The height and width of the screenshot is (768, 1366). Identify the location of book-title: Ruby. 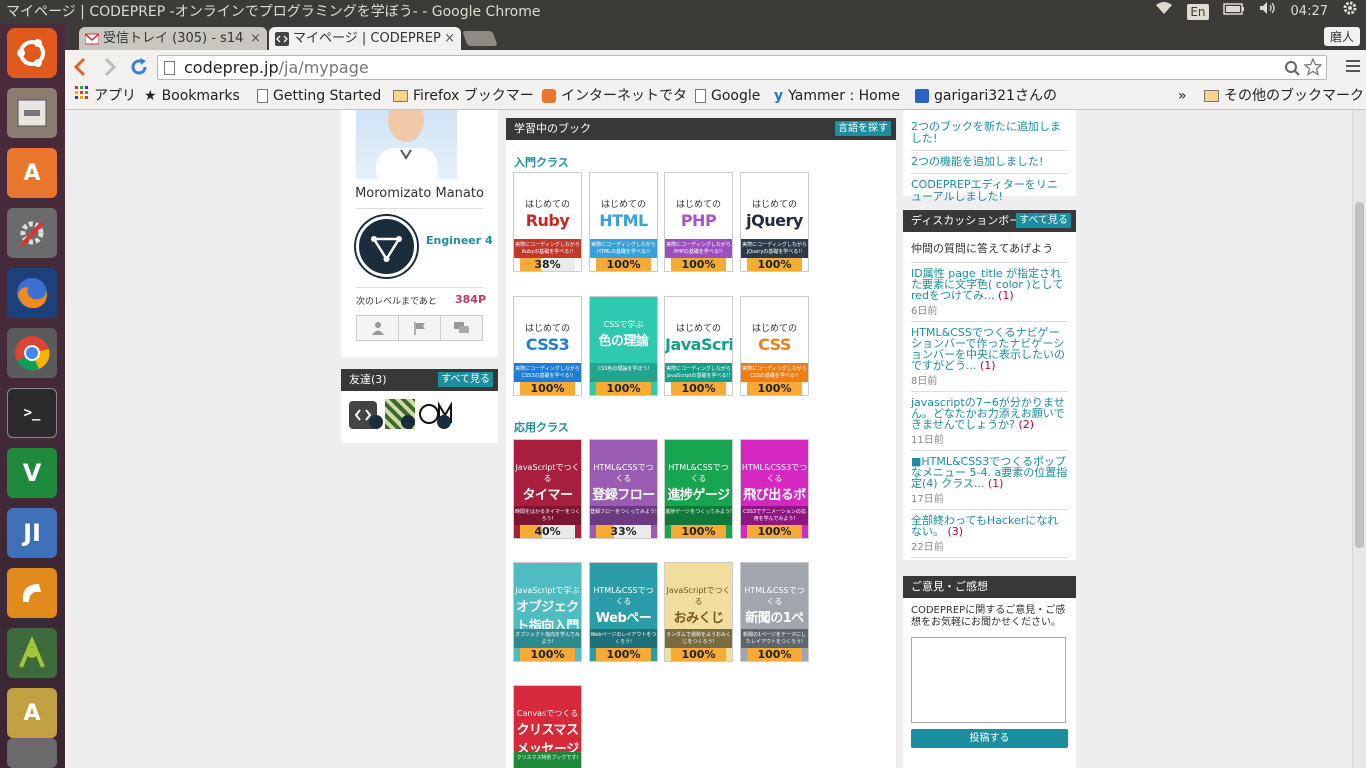
(547, 220).